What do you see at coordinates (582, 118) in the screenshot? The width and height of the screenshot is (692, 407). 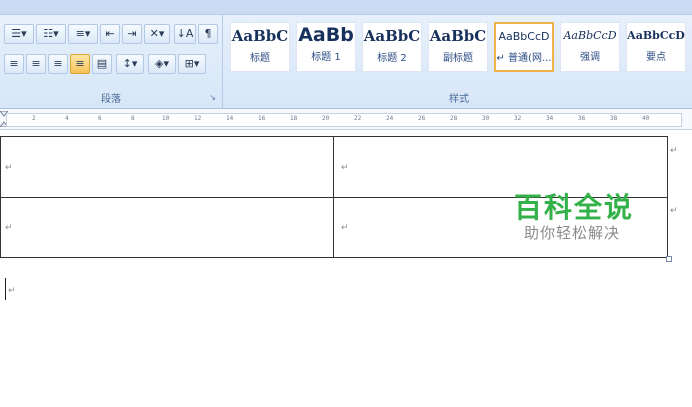 I see `ruler-tick: 36` at bounding box center [582, 118].